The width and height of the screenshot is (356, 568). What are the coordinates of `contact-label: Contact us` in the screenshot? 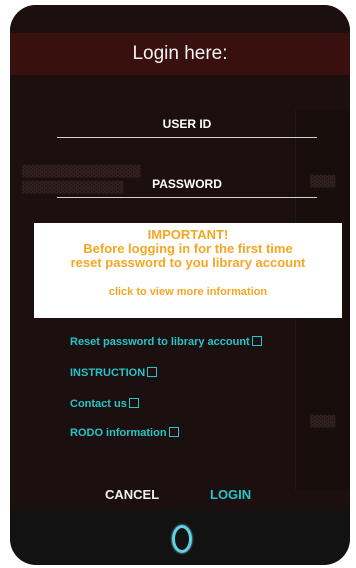 It's located at (98, 404).